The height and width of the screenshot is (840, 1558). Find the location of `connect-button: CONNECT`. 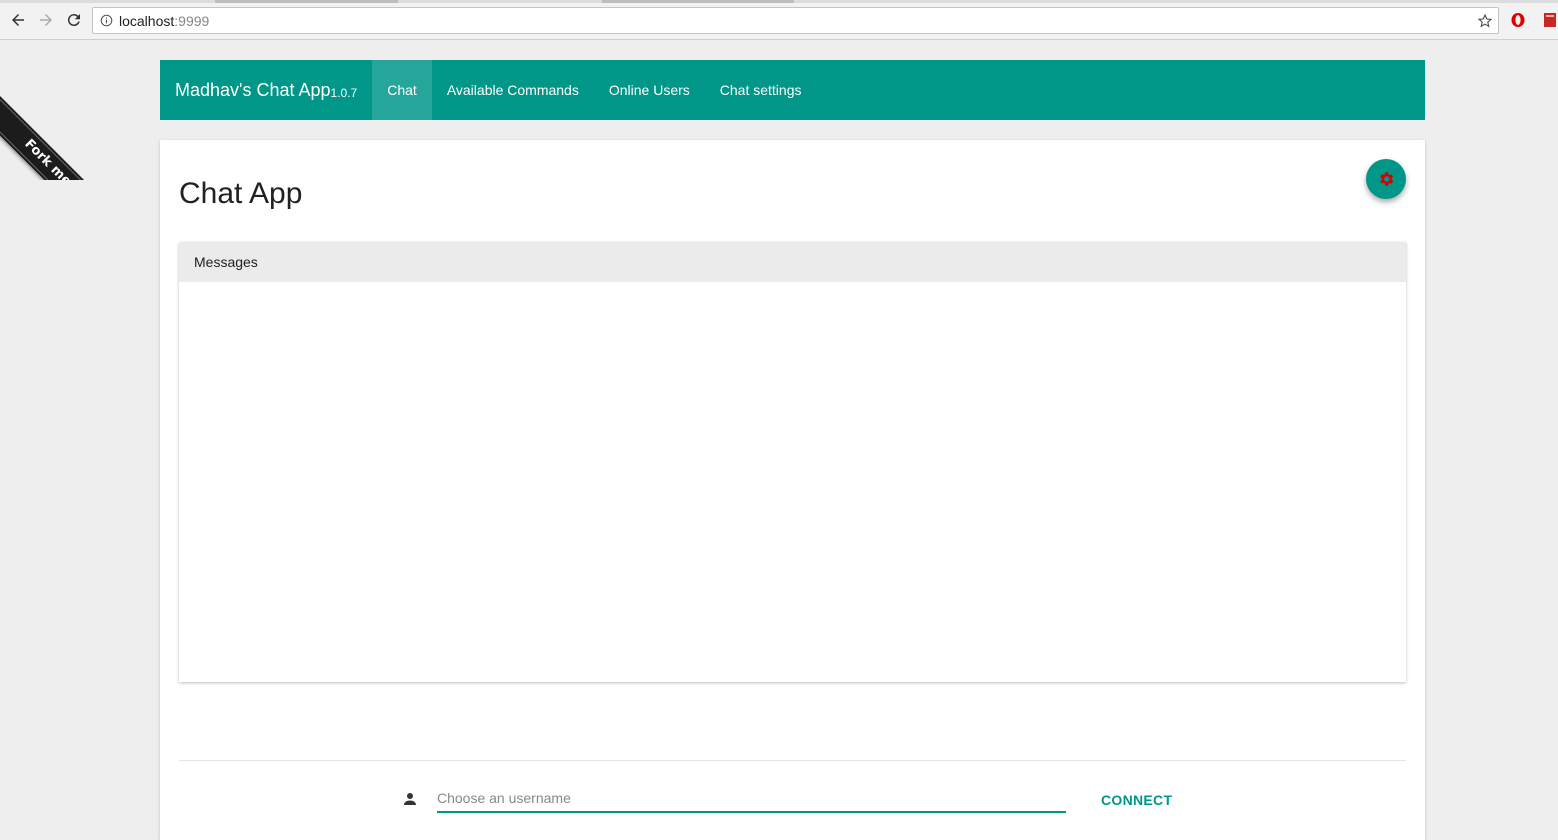

connect-button: CONNECT is located at coordinates (1136, 800).